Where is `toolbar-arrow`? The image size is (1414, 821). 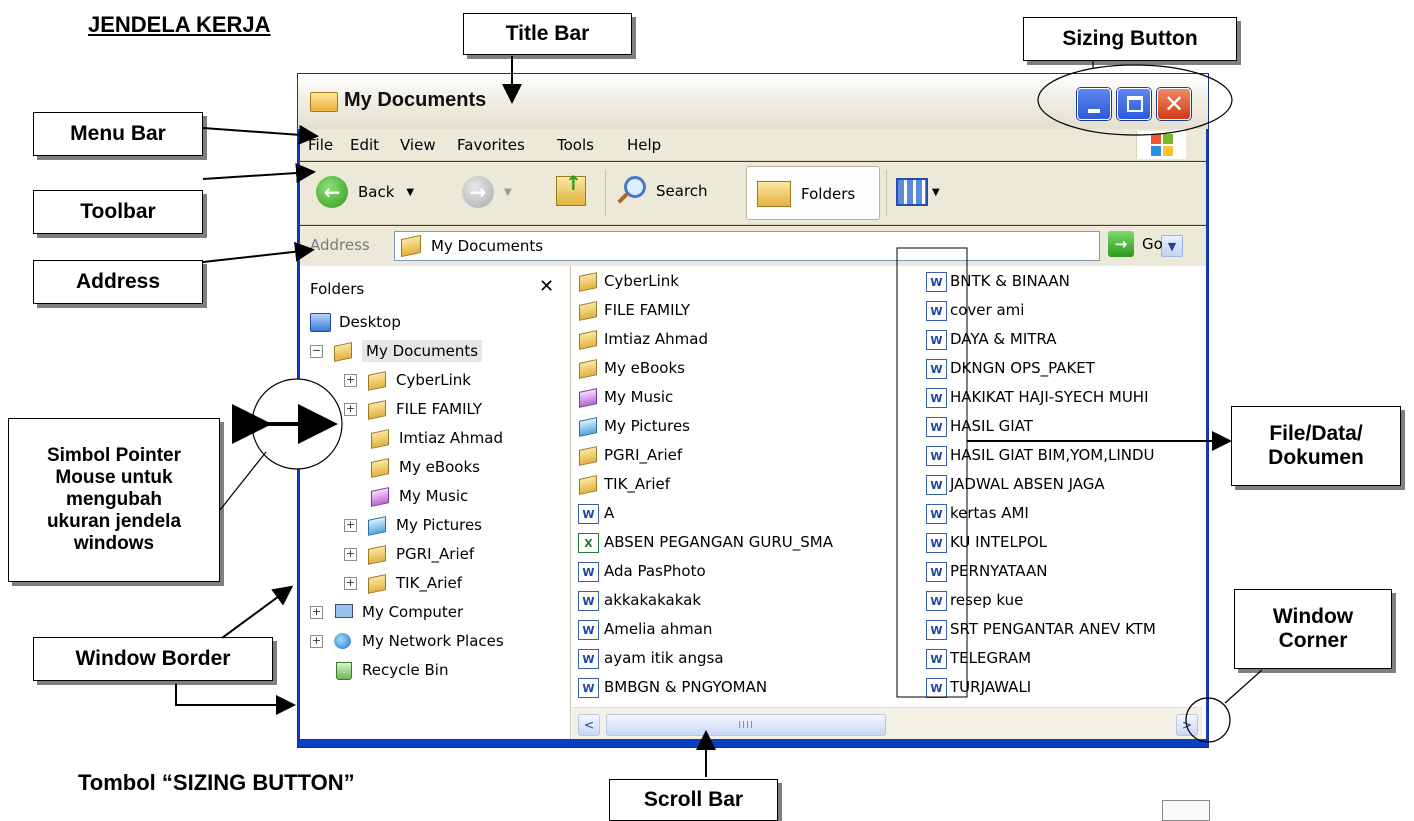 toolbar-arrow is located at coordinates (259, 173).